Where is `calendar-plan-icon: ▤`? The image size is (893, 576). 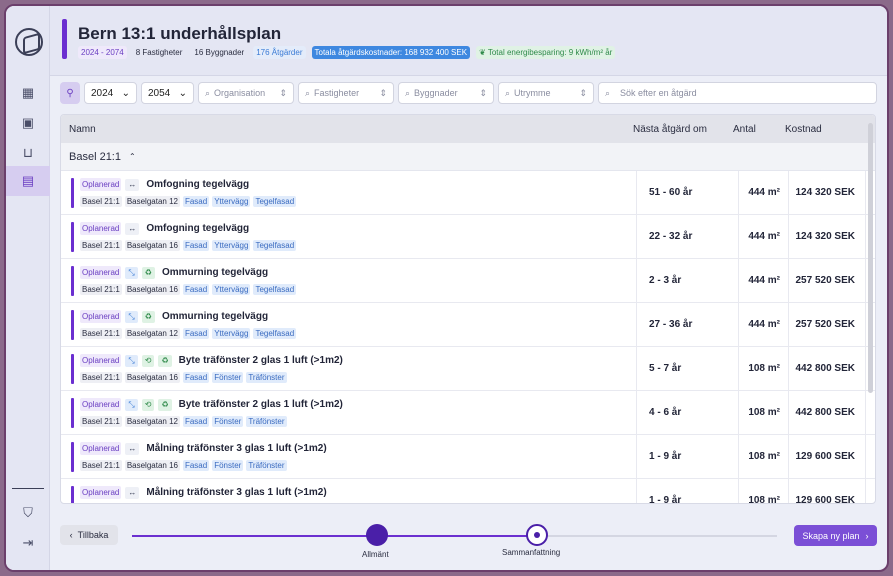
calendar-plan-icon: ▤ is located at coordinates (28, 181).